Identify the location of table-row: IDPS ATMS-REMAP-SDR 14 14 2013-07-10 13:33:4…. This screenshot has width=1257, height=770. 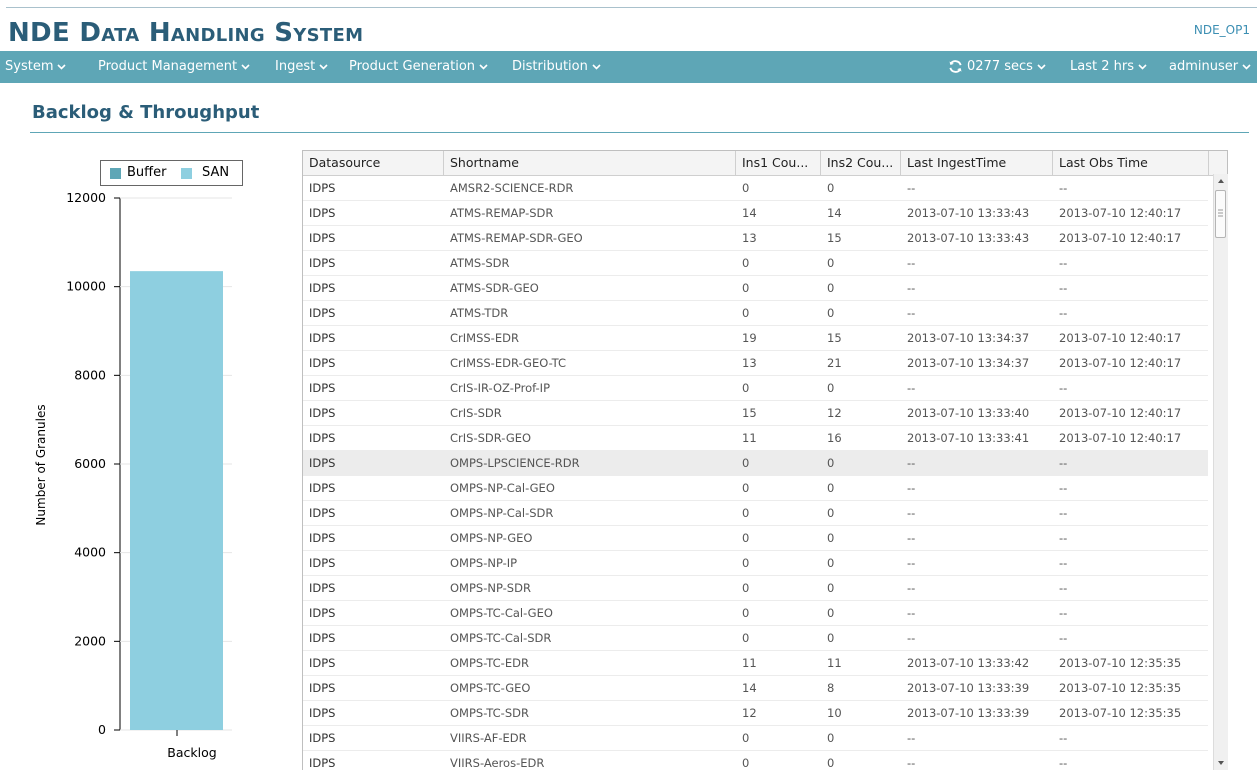
(755, 213).